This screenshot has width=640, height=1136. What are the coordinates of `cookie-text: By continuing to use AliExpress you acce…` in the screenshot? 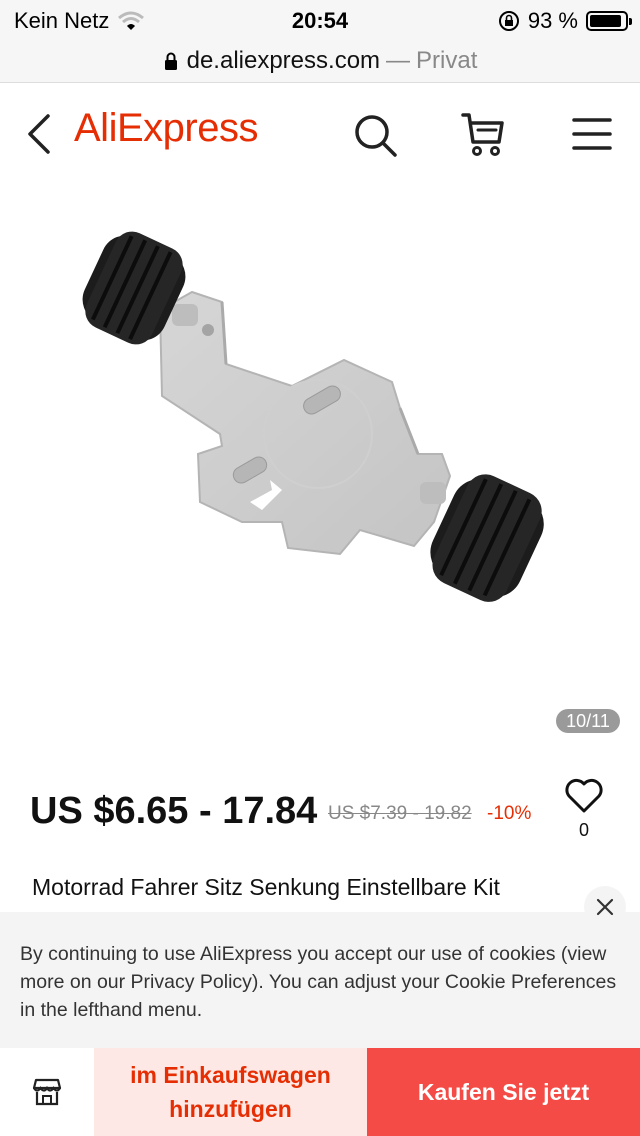 It's located at (318, 982).